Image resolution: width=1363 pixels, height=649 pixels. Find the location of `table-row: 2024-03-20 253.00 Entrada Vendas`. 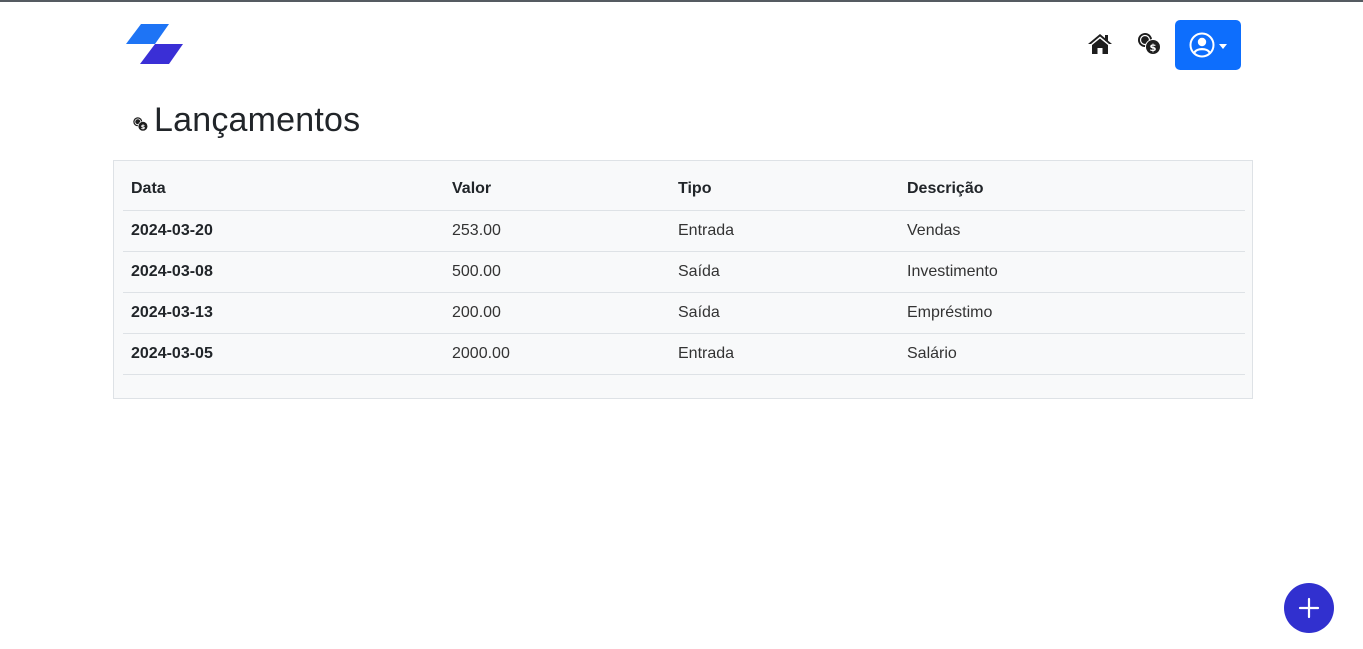

table-row: 2024-03-20 253.00 Entrada Vendas is located at coordinates (684, 231).